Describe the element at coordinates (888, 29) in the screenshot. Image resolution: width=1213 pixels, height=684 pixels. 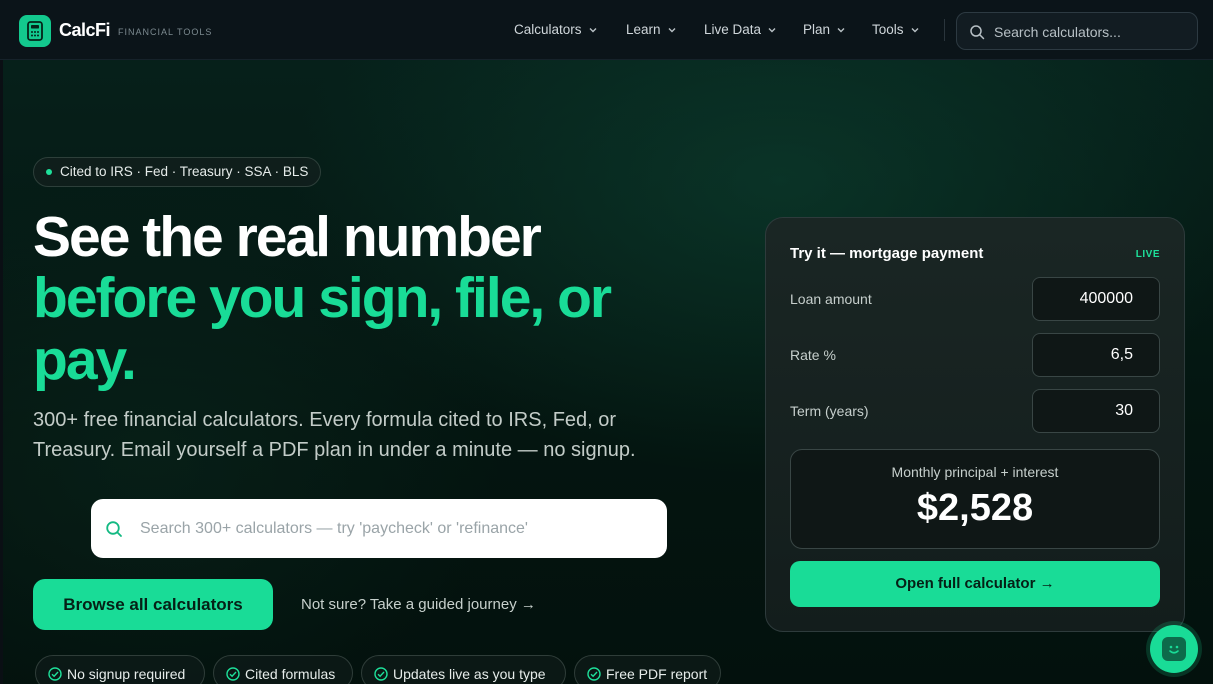
I see `nav-tools-label: Tools` at that location.